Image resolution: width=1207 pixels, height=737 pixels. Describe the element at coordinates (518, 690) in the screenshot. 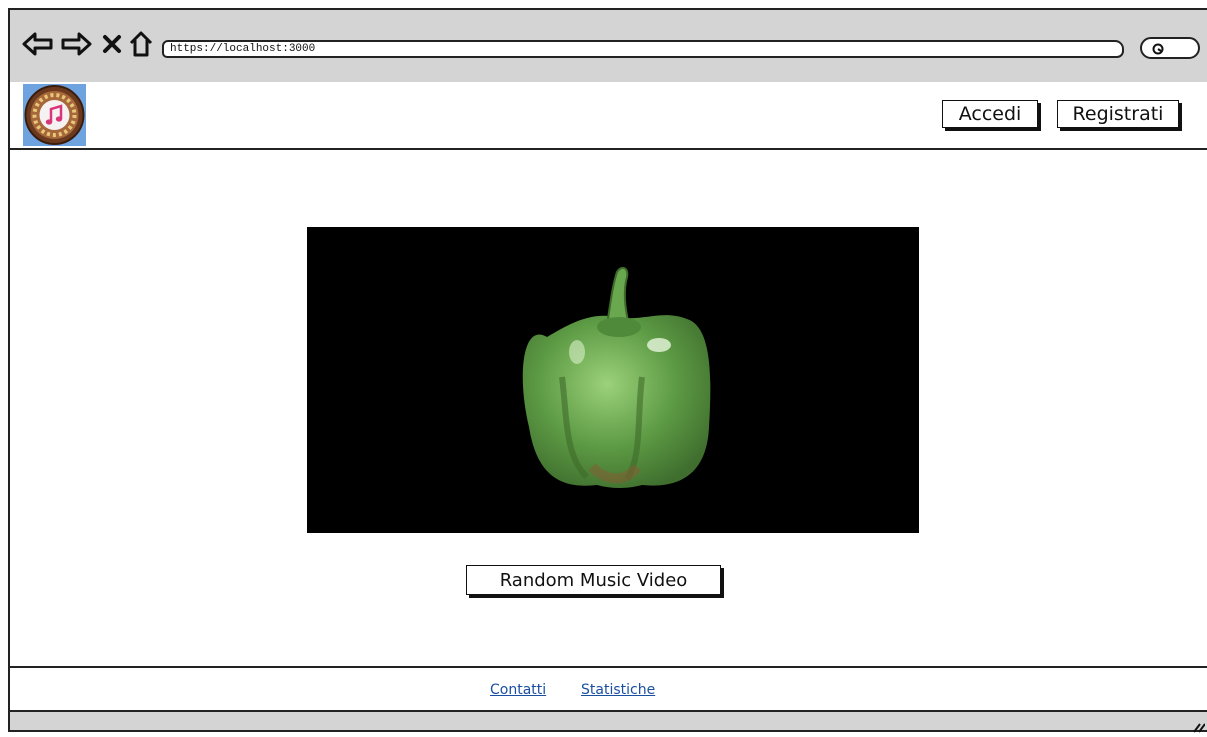

I see `footer-link-contatti: Contatti` at that location.